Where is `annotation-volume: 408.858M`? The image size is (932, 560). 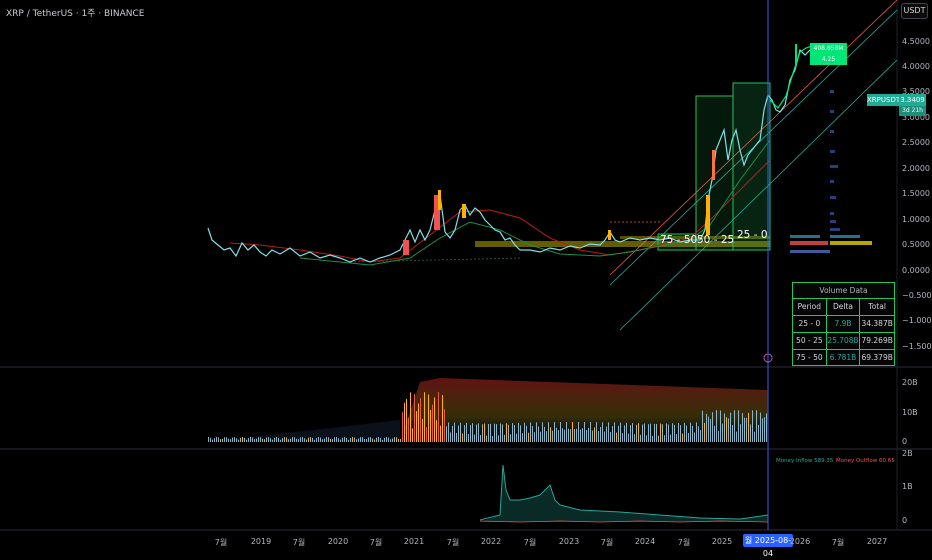
annotation-volume: 408.858M is located at coordinates (828, 48).